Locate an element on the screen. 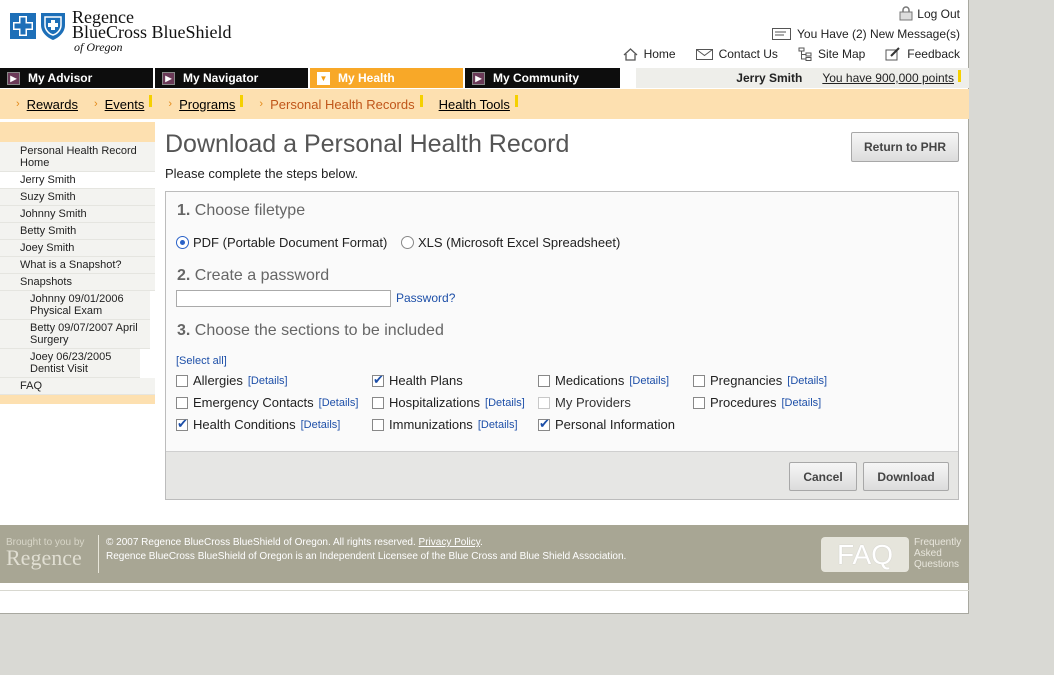  download-button: Download is located at coordinates (906, 476).